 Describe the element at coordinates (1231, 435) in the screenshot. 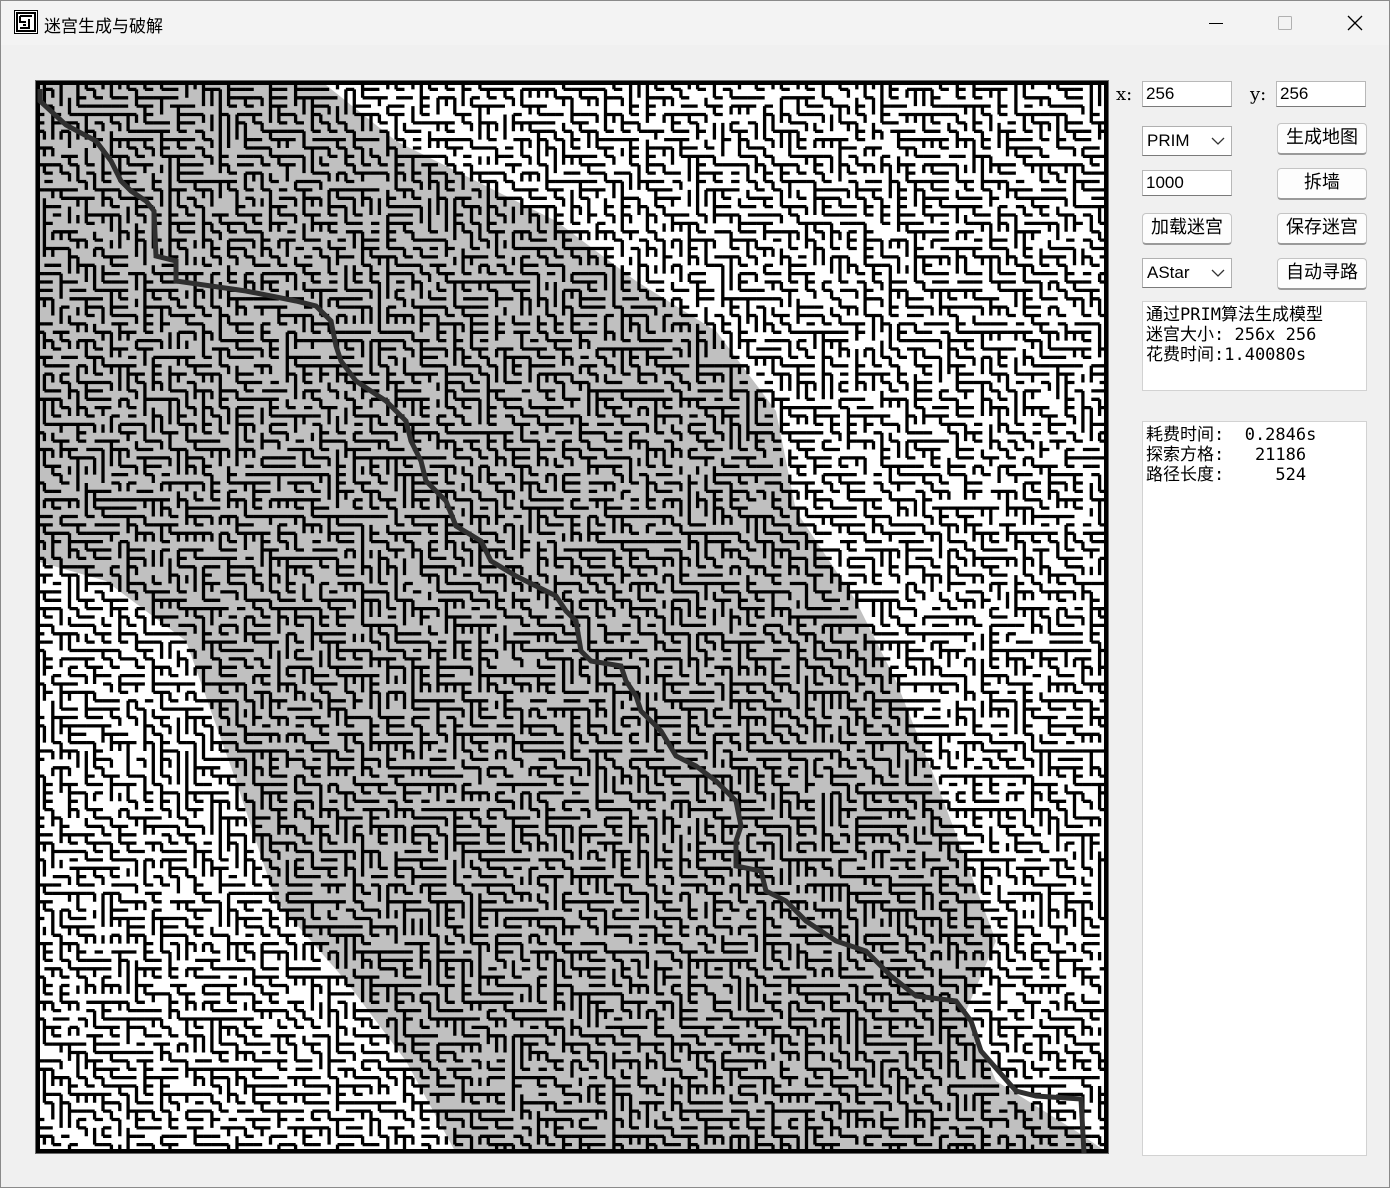

I see `solve-info-line: 耗费时间: 0.2846s` at that location.